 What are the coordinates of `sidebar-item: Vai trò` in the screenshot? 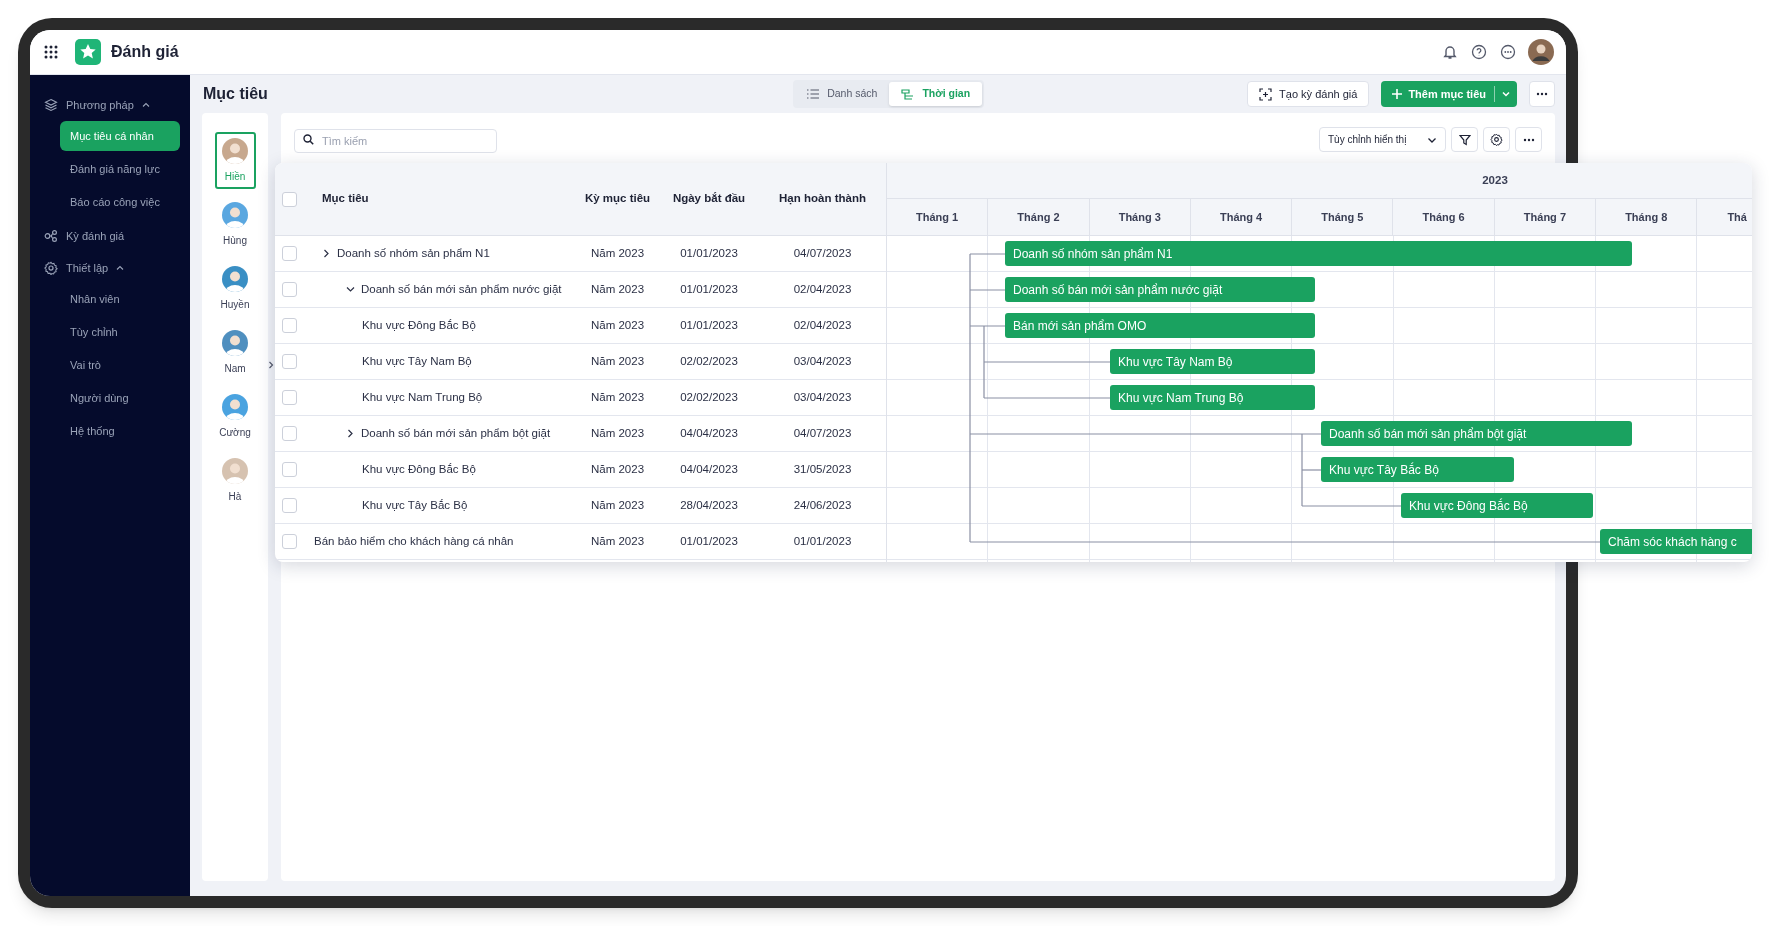 It's located at (120, 365).